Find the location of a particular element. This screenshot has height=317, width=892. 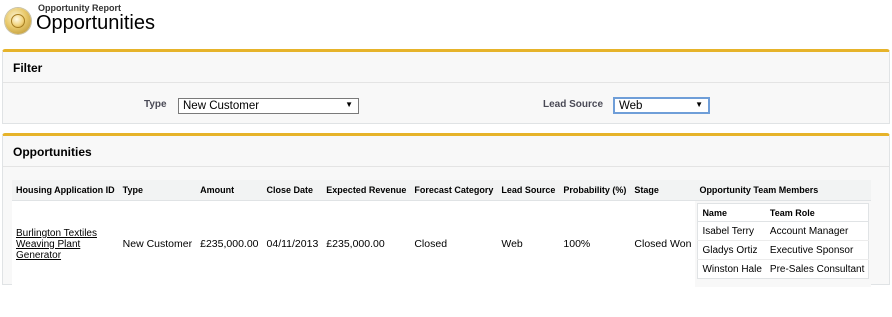

type-select-value: New Customer is located at coordinates (221, 106).